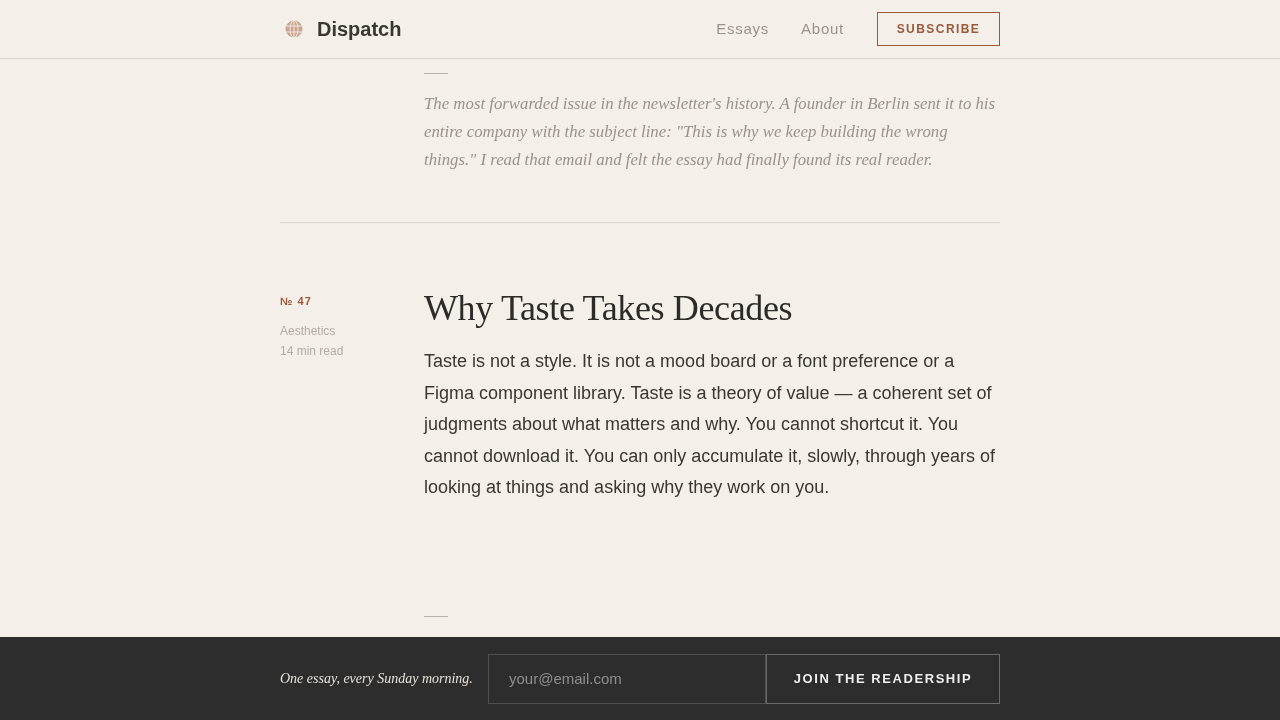 This screenshot has height=720, width=1280. Describe the element at coordinates (627, 678) in the screenshot. I see `email-field: your@email.com` at that location.